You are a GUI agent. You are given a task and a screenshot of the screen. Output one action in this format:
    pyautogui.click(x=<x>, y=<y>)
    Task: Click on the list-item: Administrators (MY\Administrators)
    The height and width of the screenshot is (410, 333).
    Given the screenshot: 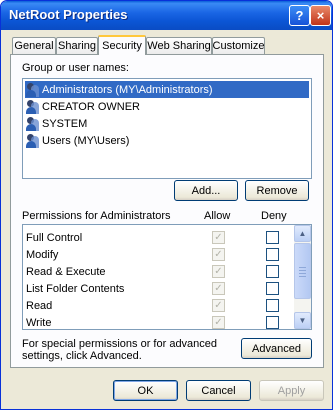 What is the action you would take?
    pyautogui.click(x=167, y=89)
    